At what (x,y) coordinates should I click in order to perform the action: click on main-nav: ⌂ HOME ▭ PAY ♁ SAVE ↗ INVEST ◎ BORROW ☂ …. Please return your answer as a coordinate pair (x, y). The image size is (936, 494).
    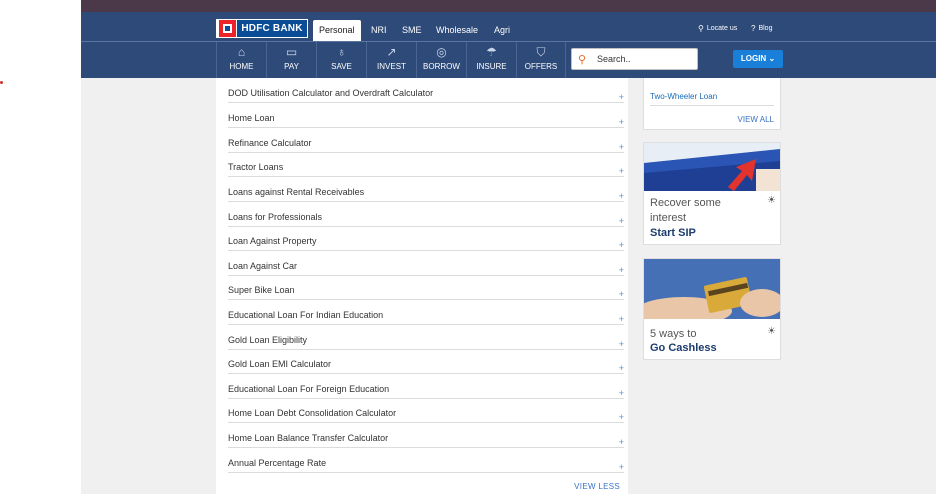
    Looking at the image, I should click on (508, 60).